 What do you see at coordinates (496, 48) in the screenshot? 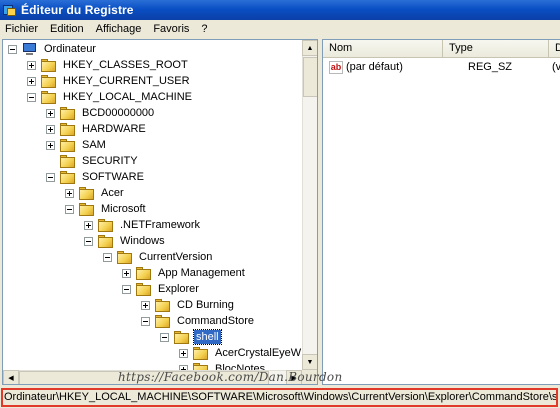
I see `column-header-type: Type` at bounding box center [496, 48].